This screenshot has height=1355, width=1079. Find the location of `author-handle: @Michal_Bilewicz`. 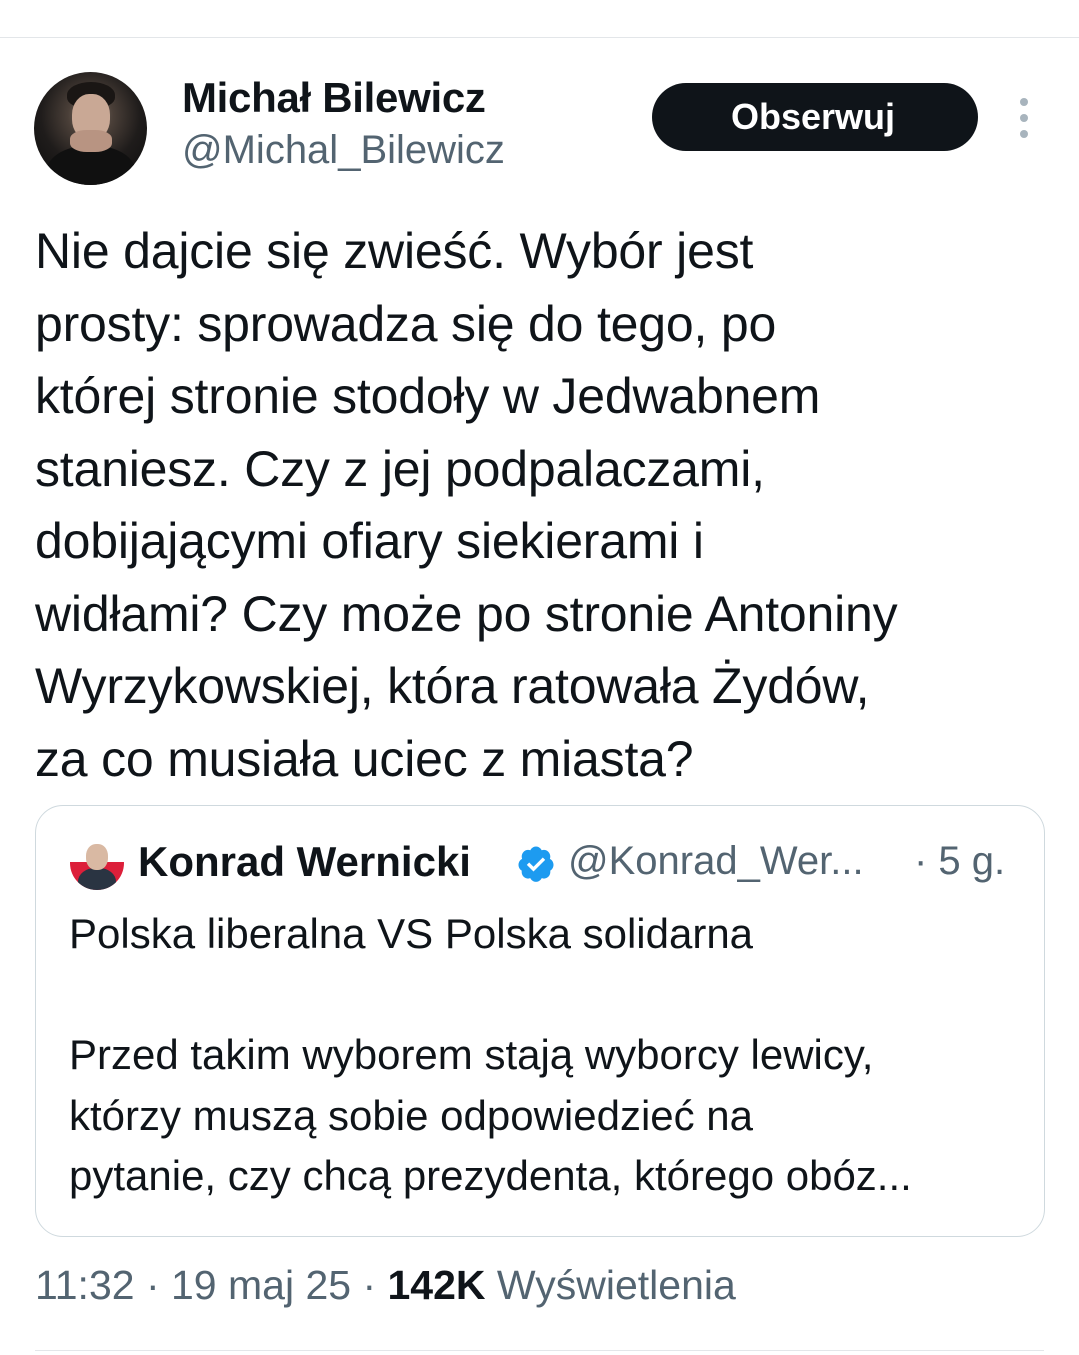

author-handle: @Michal_Bilewicz is located at coordinates (343, 150).